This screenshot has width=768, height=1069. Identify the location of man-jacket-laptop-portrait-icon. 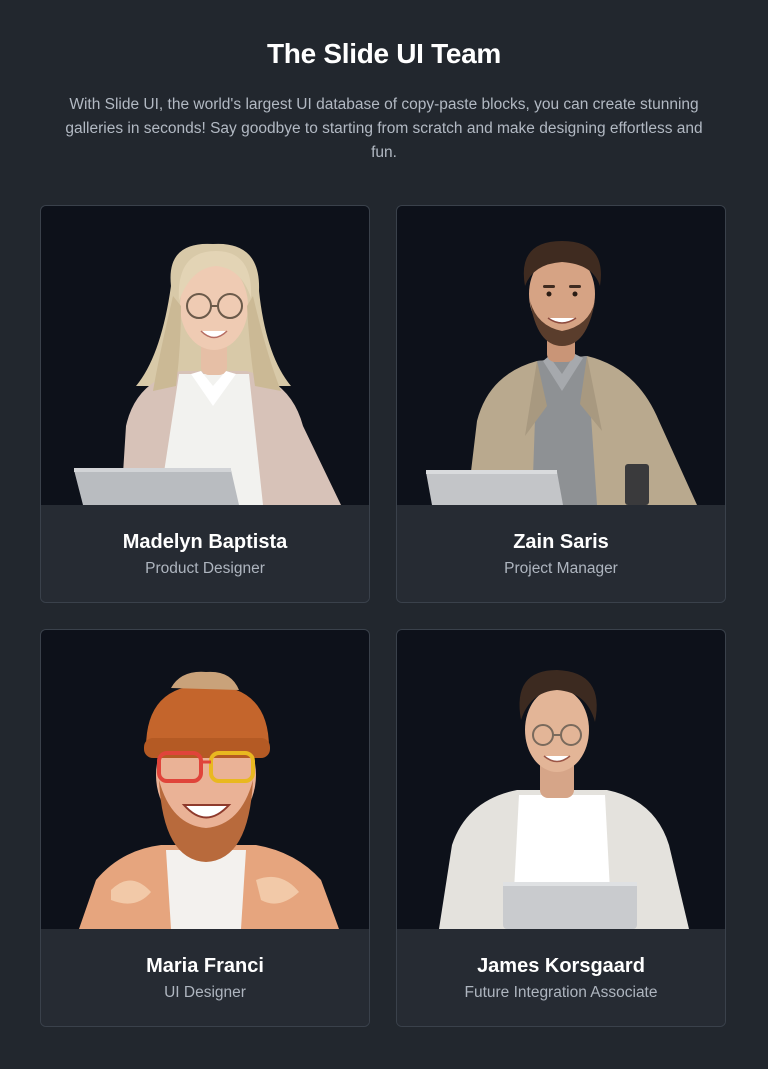
(561, 373).